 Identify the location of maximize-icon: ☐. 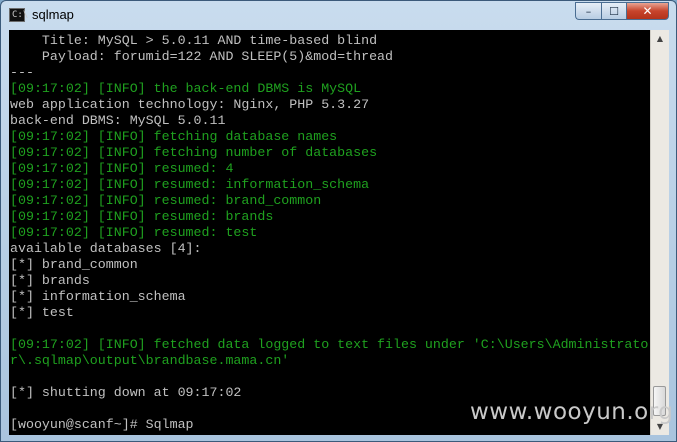
(614, 11).